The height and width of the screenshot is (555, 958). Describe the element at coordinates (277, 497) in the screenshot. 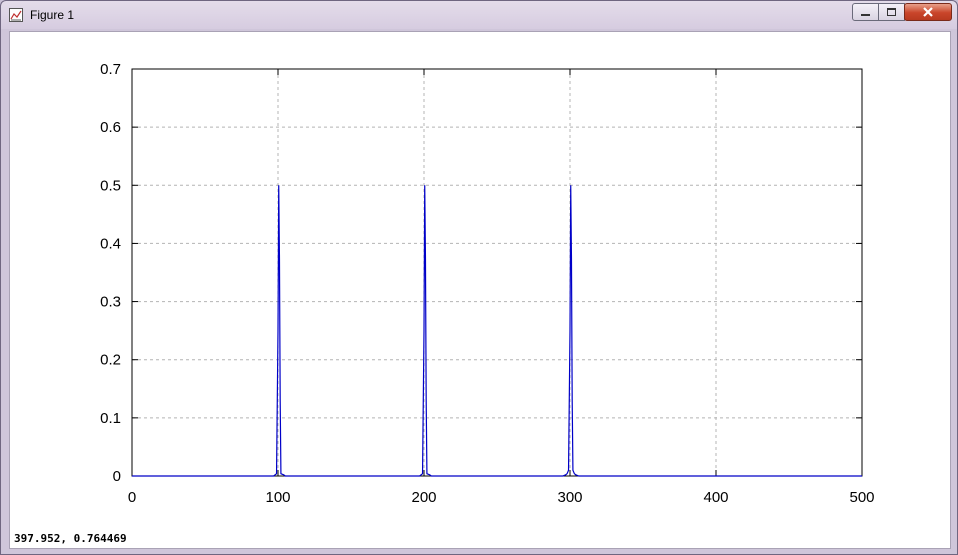

I see `x-tick-label: 100` at that location.